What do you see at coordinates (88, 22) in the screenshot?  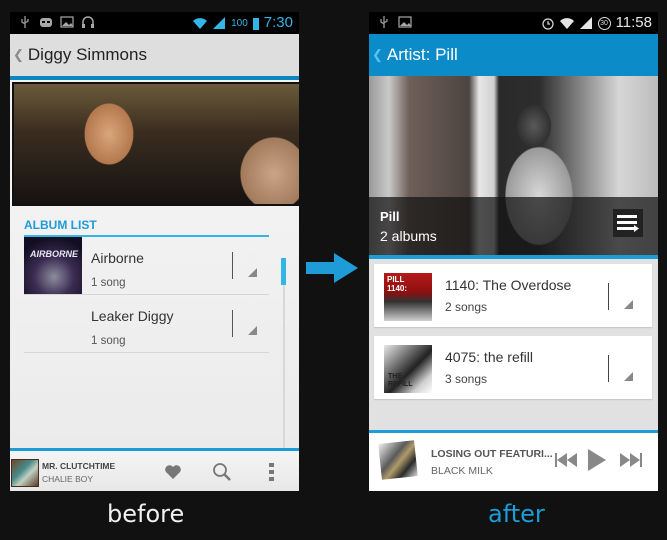 I see `headphones-icon` at bounding box center [88, 22].